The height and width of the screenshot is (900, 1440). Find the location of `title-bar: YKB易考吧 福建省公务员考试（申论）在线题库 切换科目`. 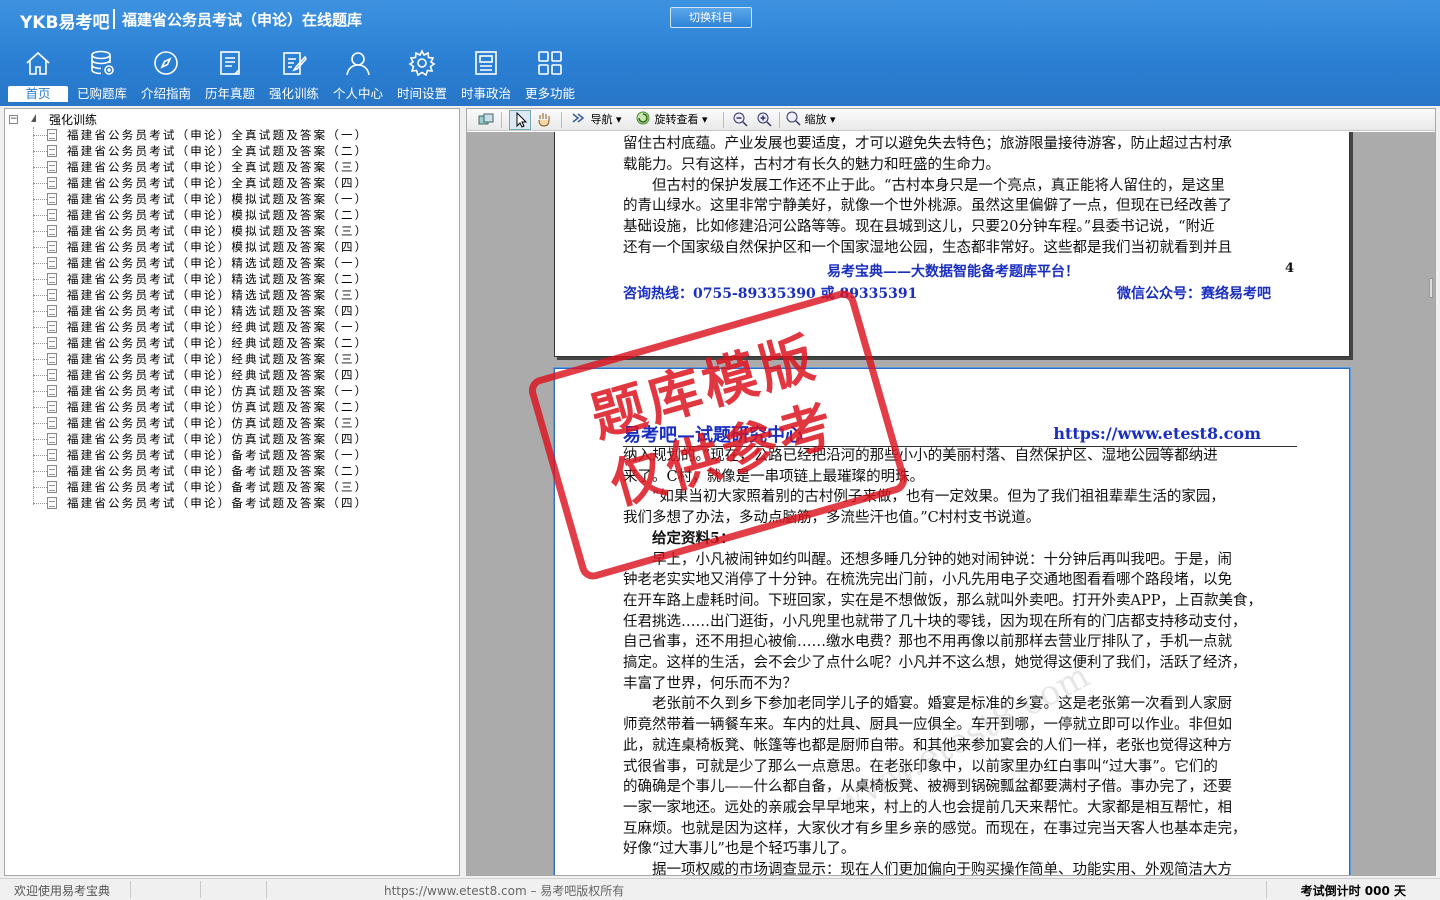

title-bar: YKB易考吧 福建省公务员考试（申论）在线题库 切换科目 is located at coordinates (720, 19).